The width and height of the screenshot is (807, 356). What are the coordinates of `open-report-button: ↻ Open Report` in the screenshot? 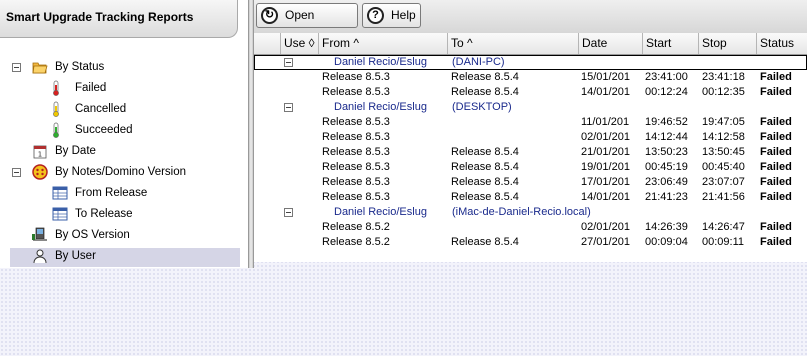 It's located at (307, 24).